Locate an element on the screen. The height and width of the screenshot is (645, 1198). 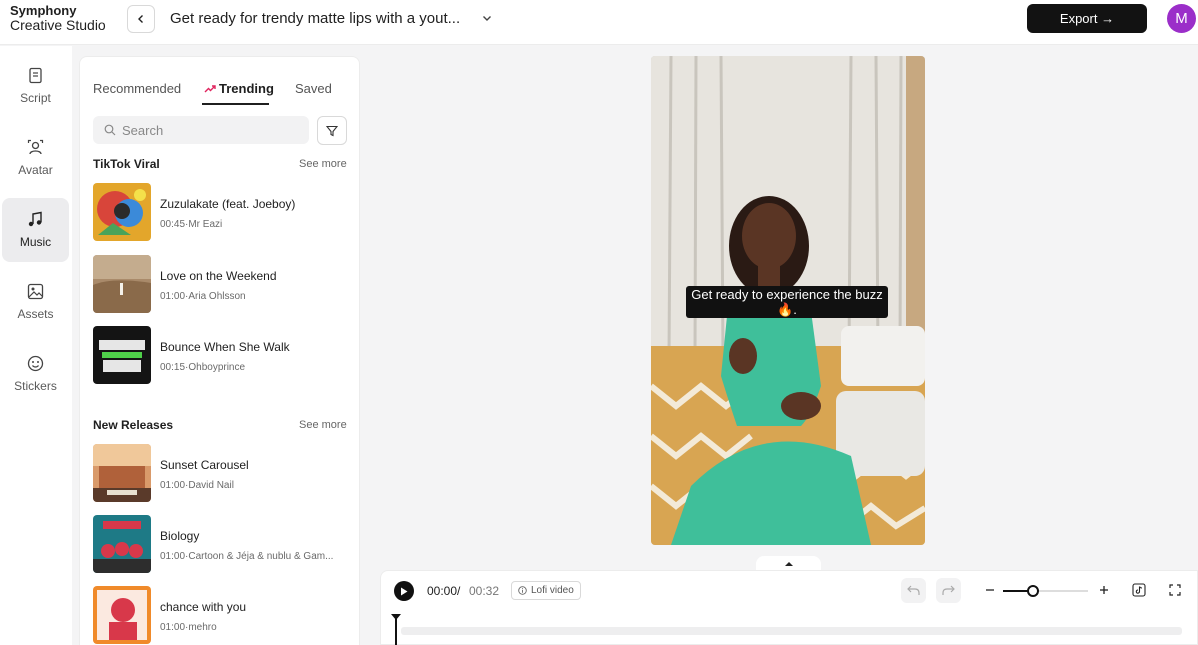
playhead is located at coordinates (396, 630).